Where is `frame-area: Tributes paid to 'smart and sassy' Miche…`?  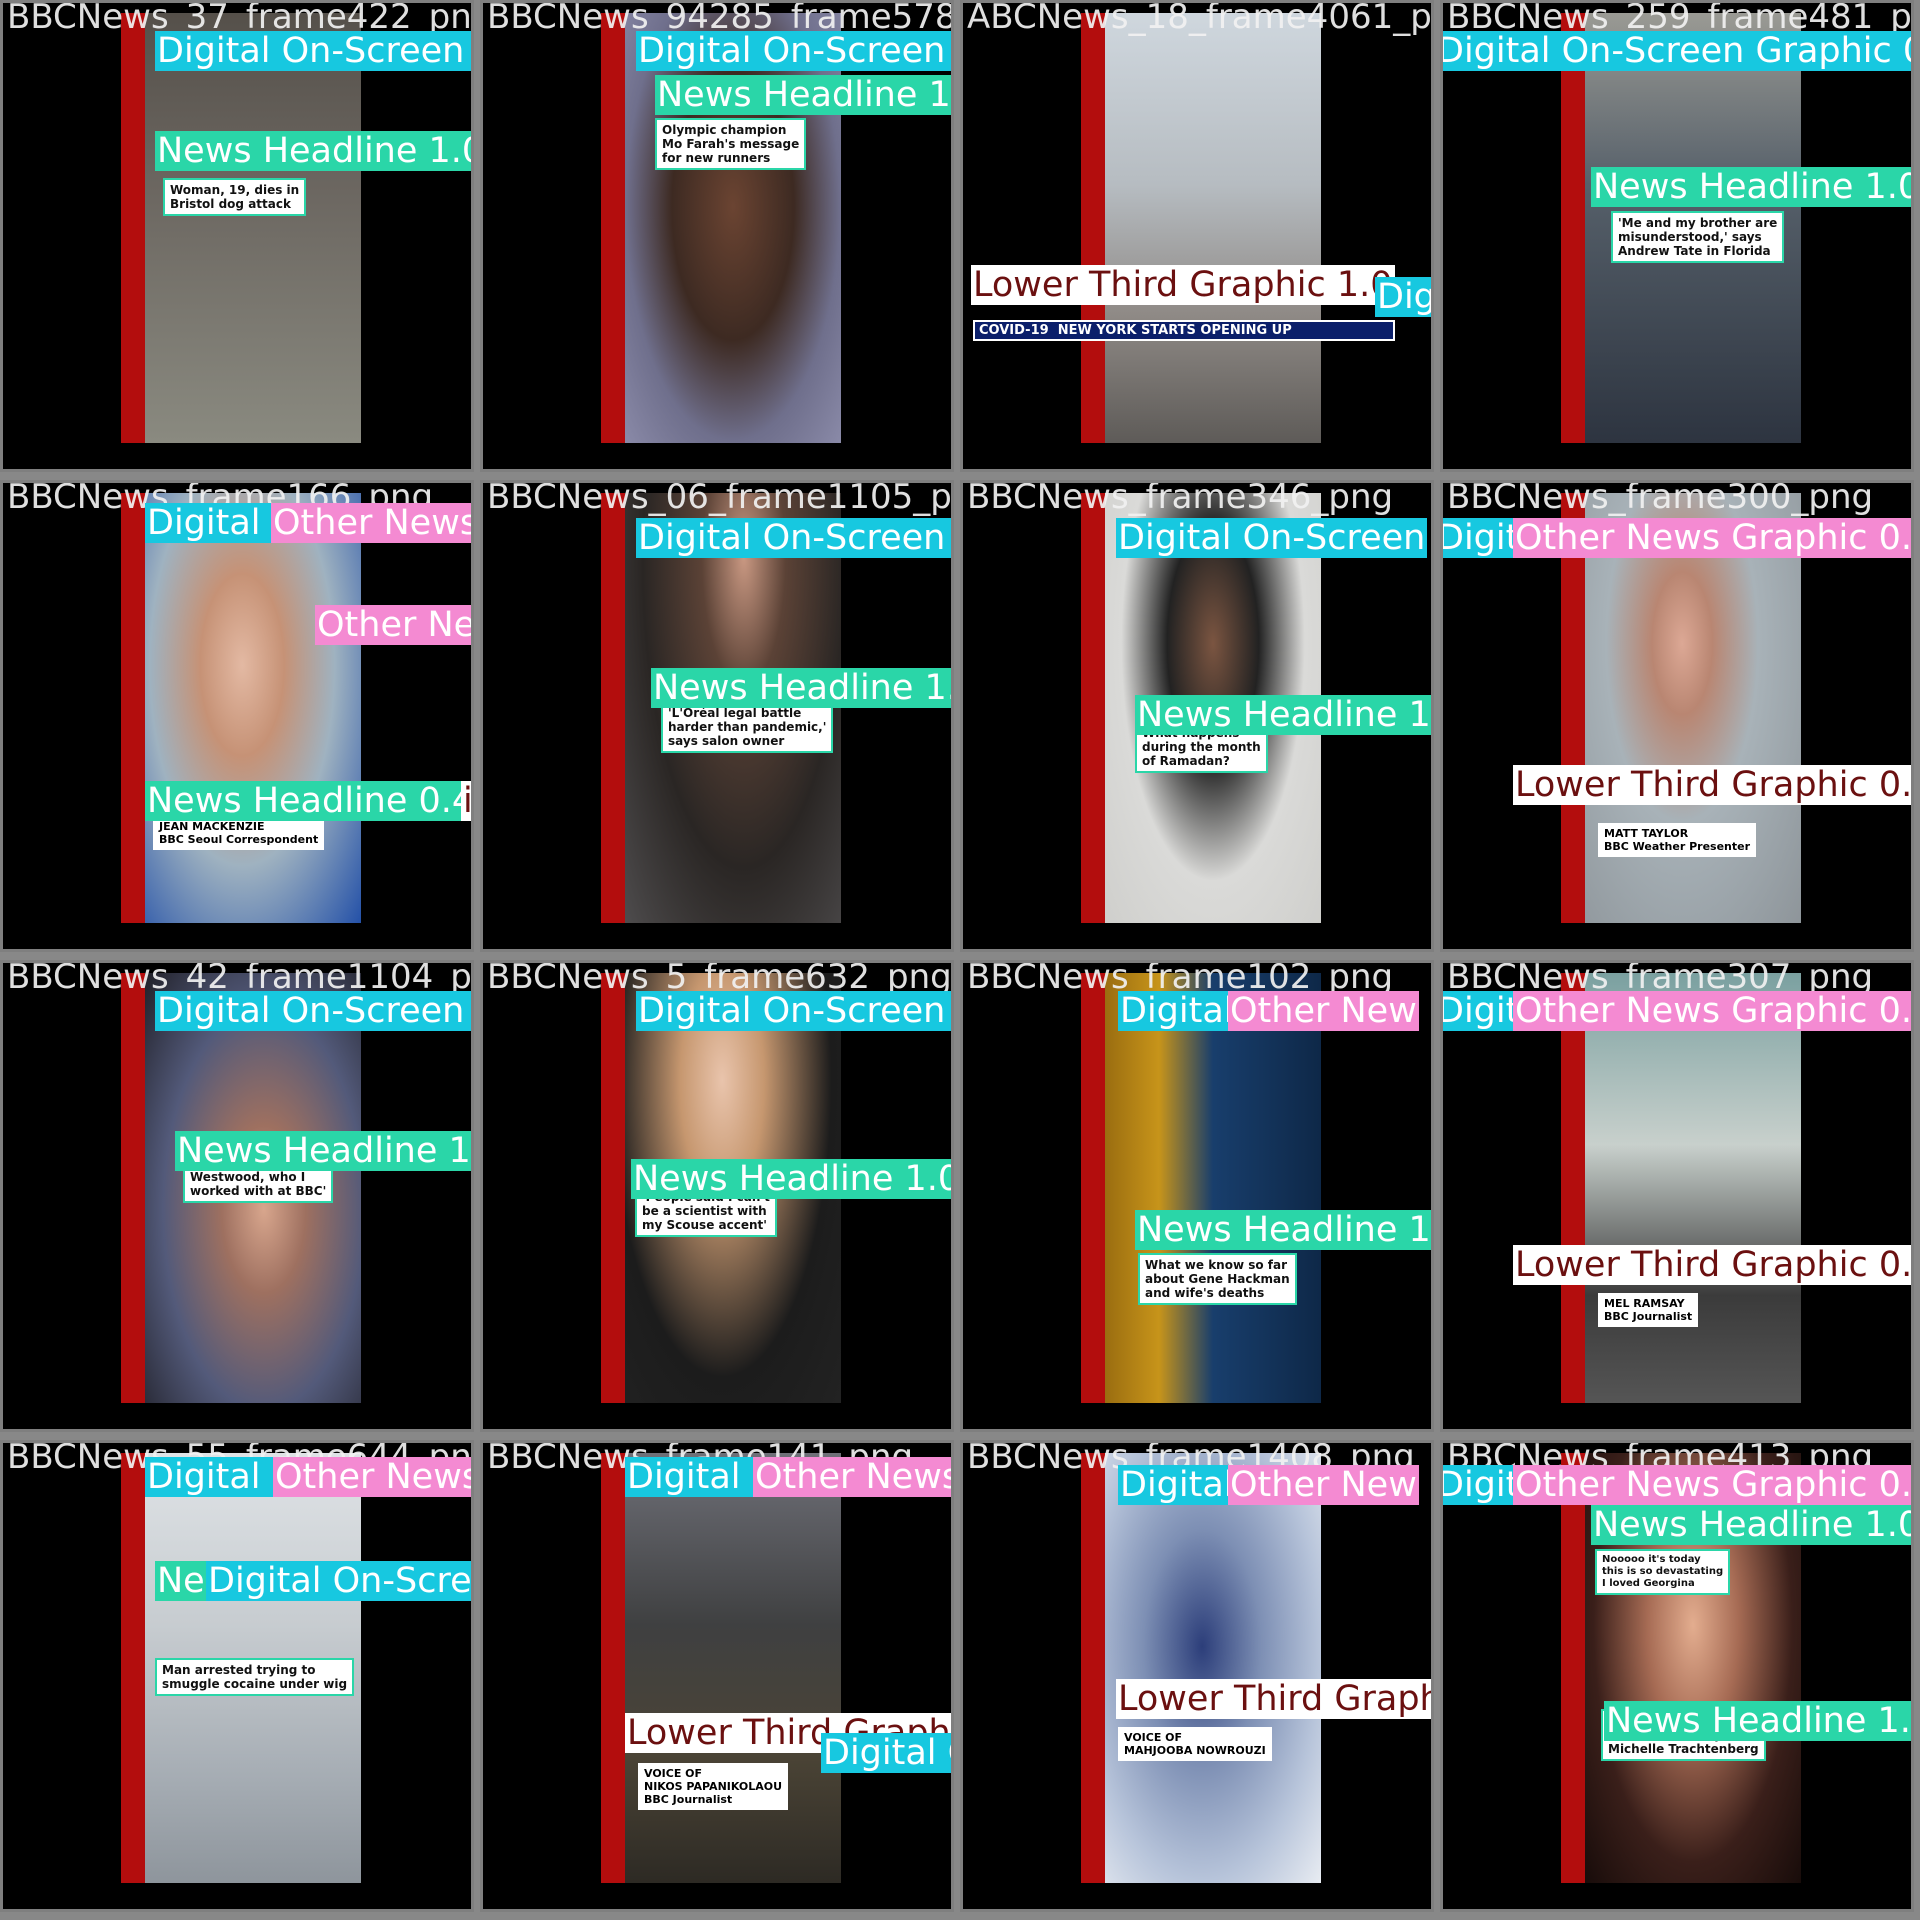 frame-area: Tributes paid to 'smart and sassy' Miche… is located at coordinates (1677, 1676).